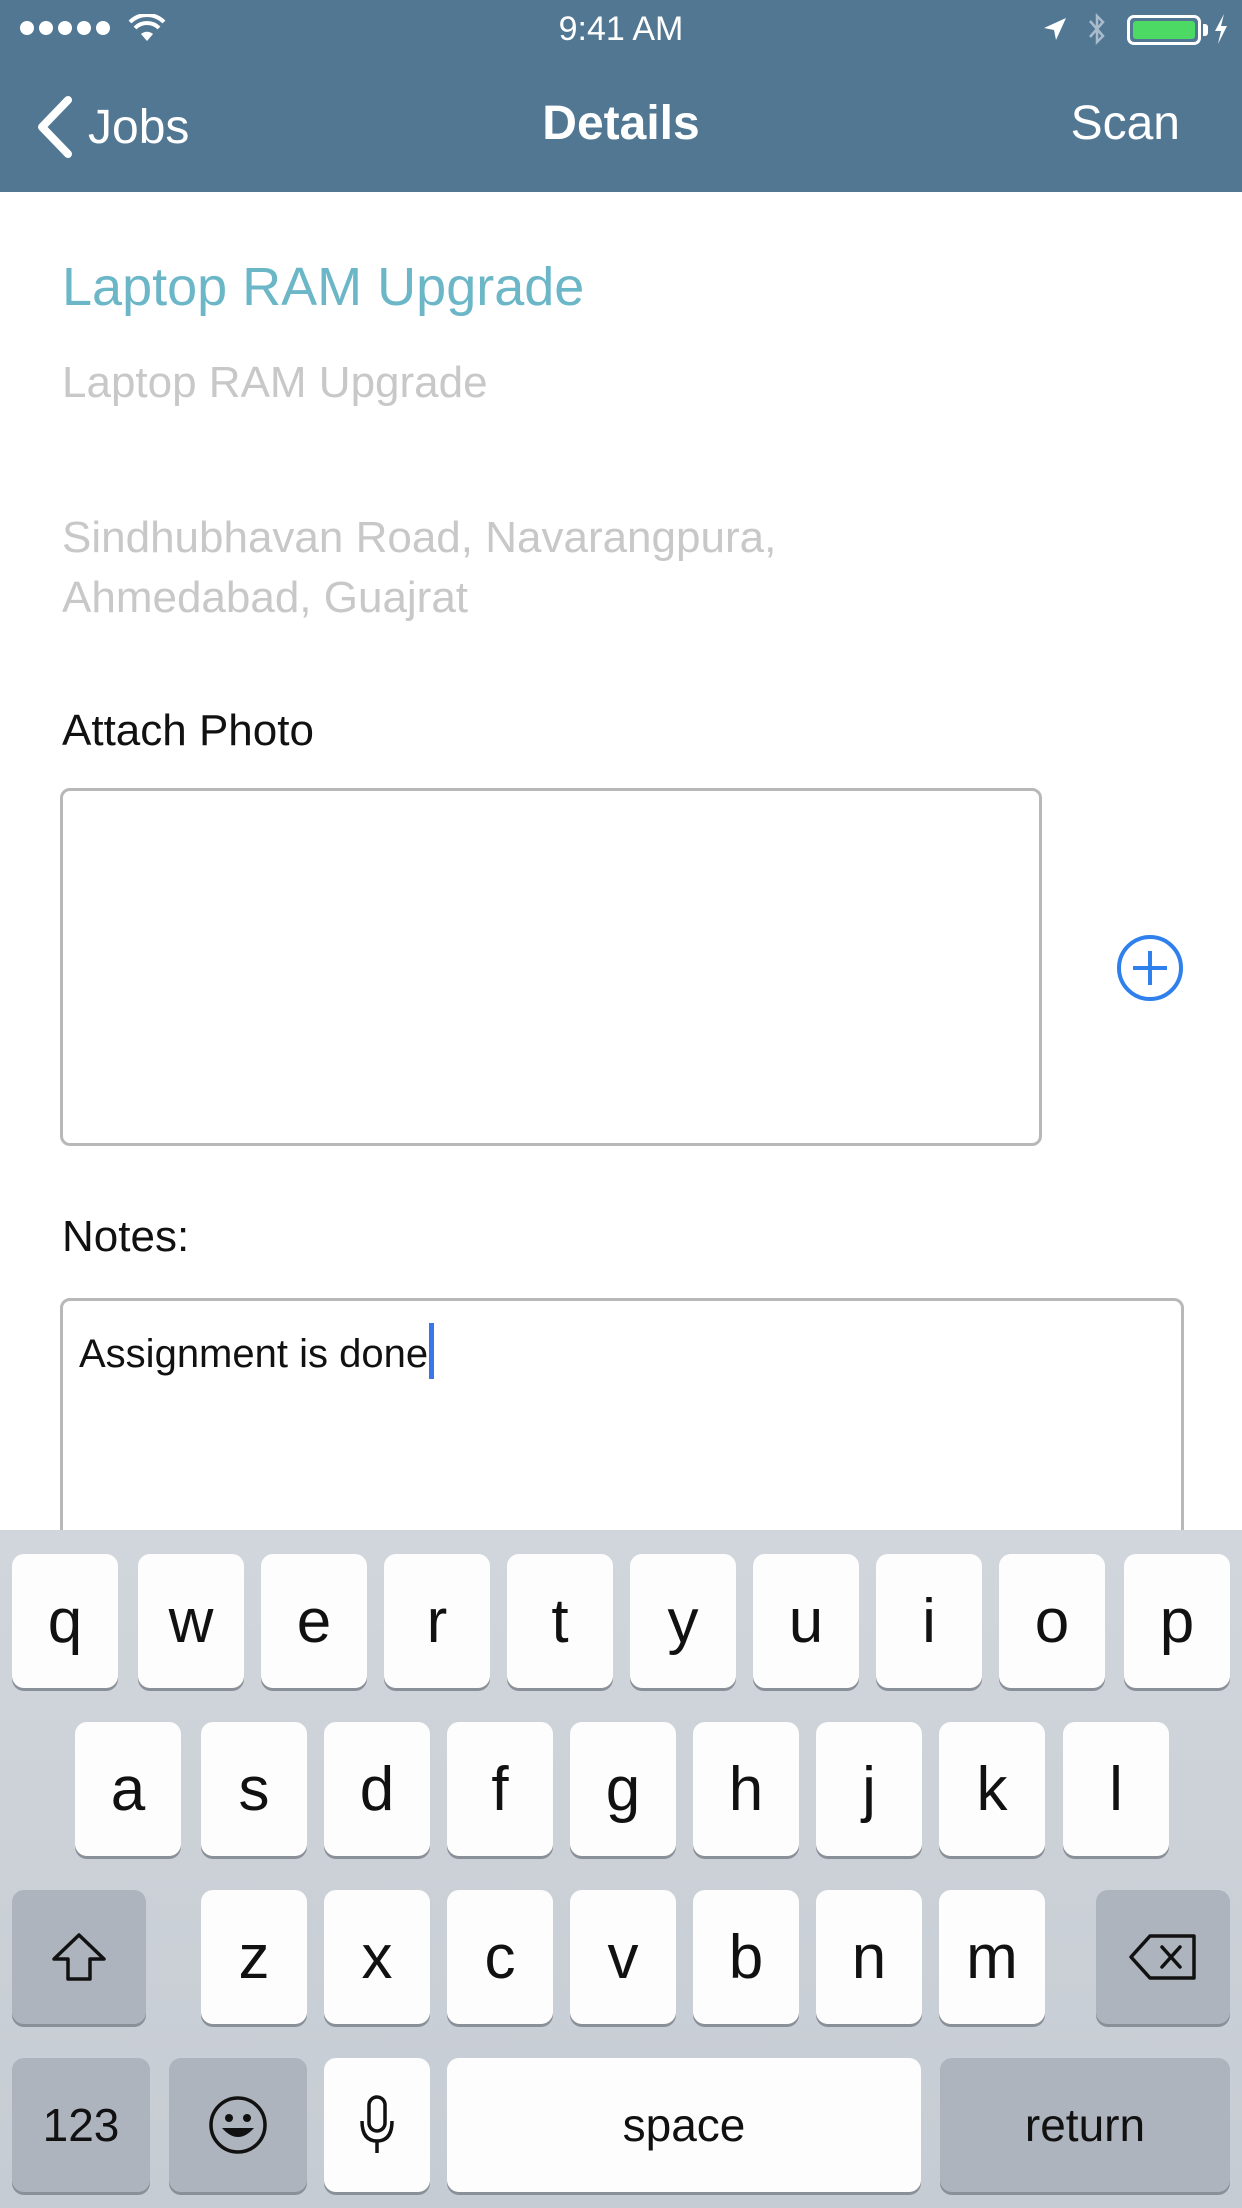  I want to click on photo-preview-box, so click(551, 967).